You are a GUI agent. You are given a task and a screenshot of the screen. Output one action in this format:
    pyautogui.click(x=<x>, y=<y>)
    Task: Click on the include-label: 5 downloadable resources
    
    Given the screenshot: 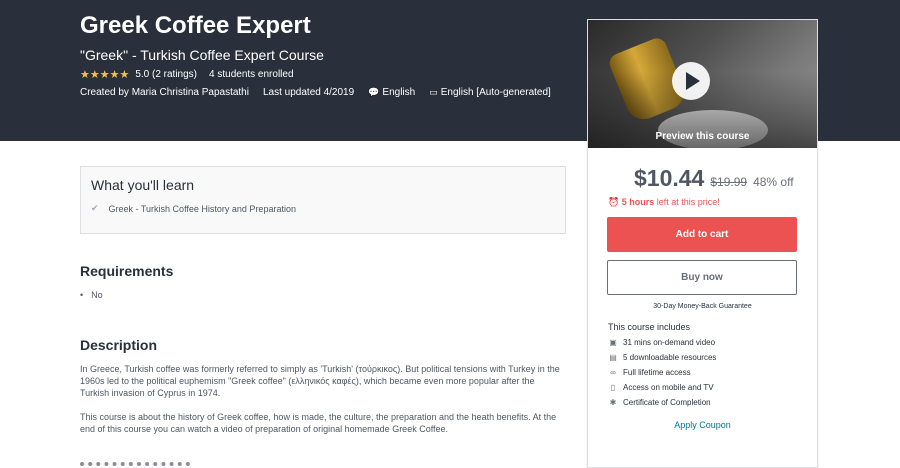 What is the action you would take?
    pyautogui.click(x=670, y=357)
    